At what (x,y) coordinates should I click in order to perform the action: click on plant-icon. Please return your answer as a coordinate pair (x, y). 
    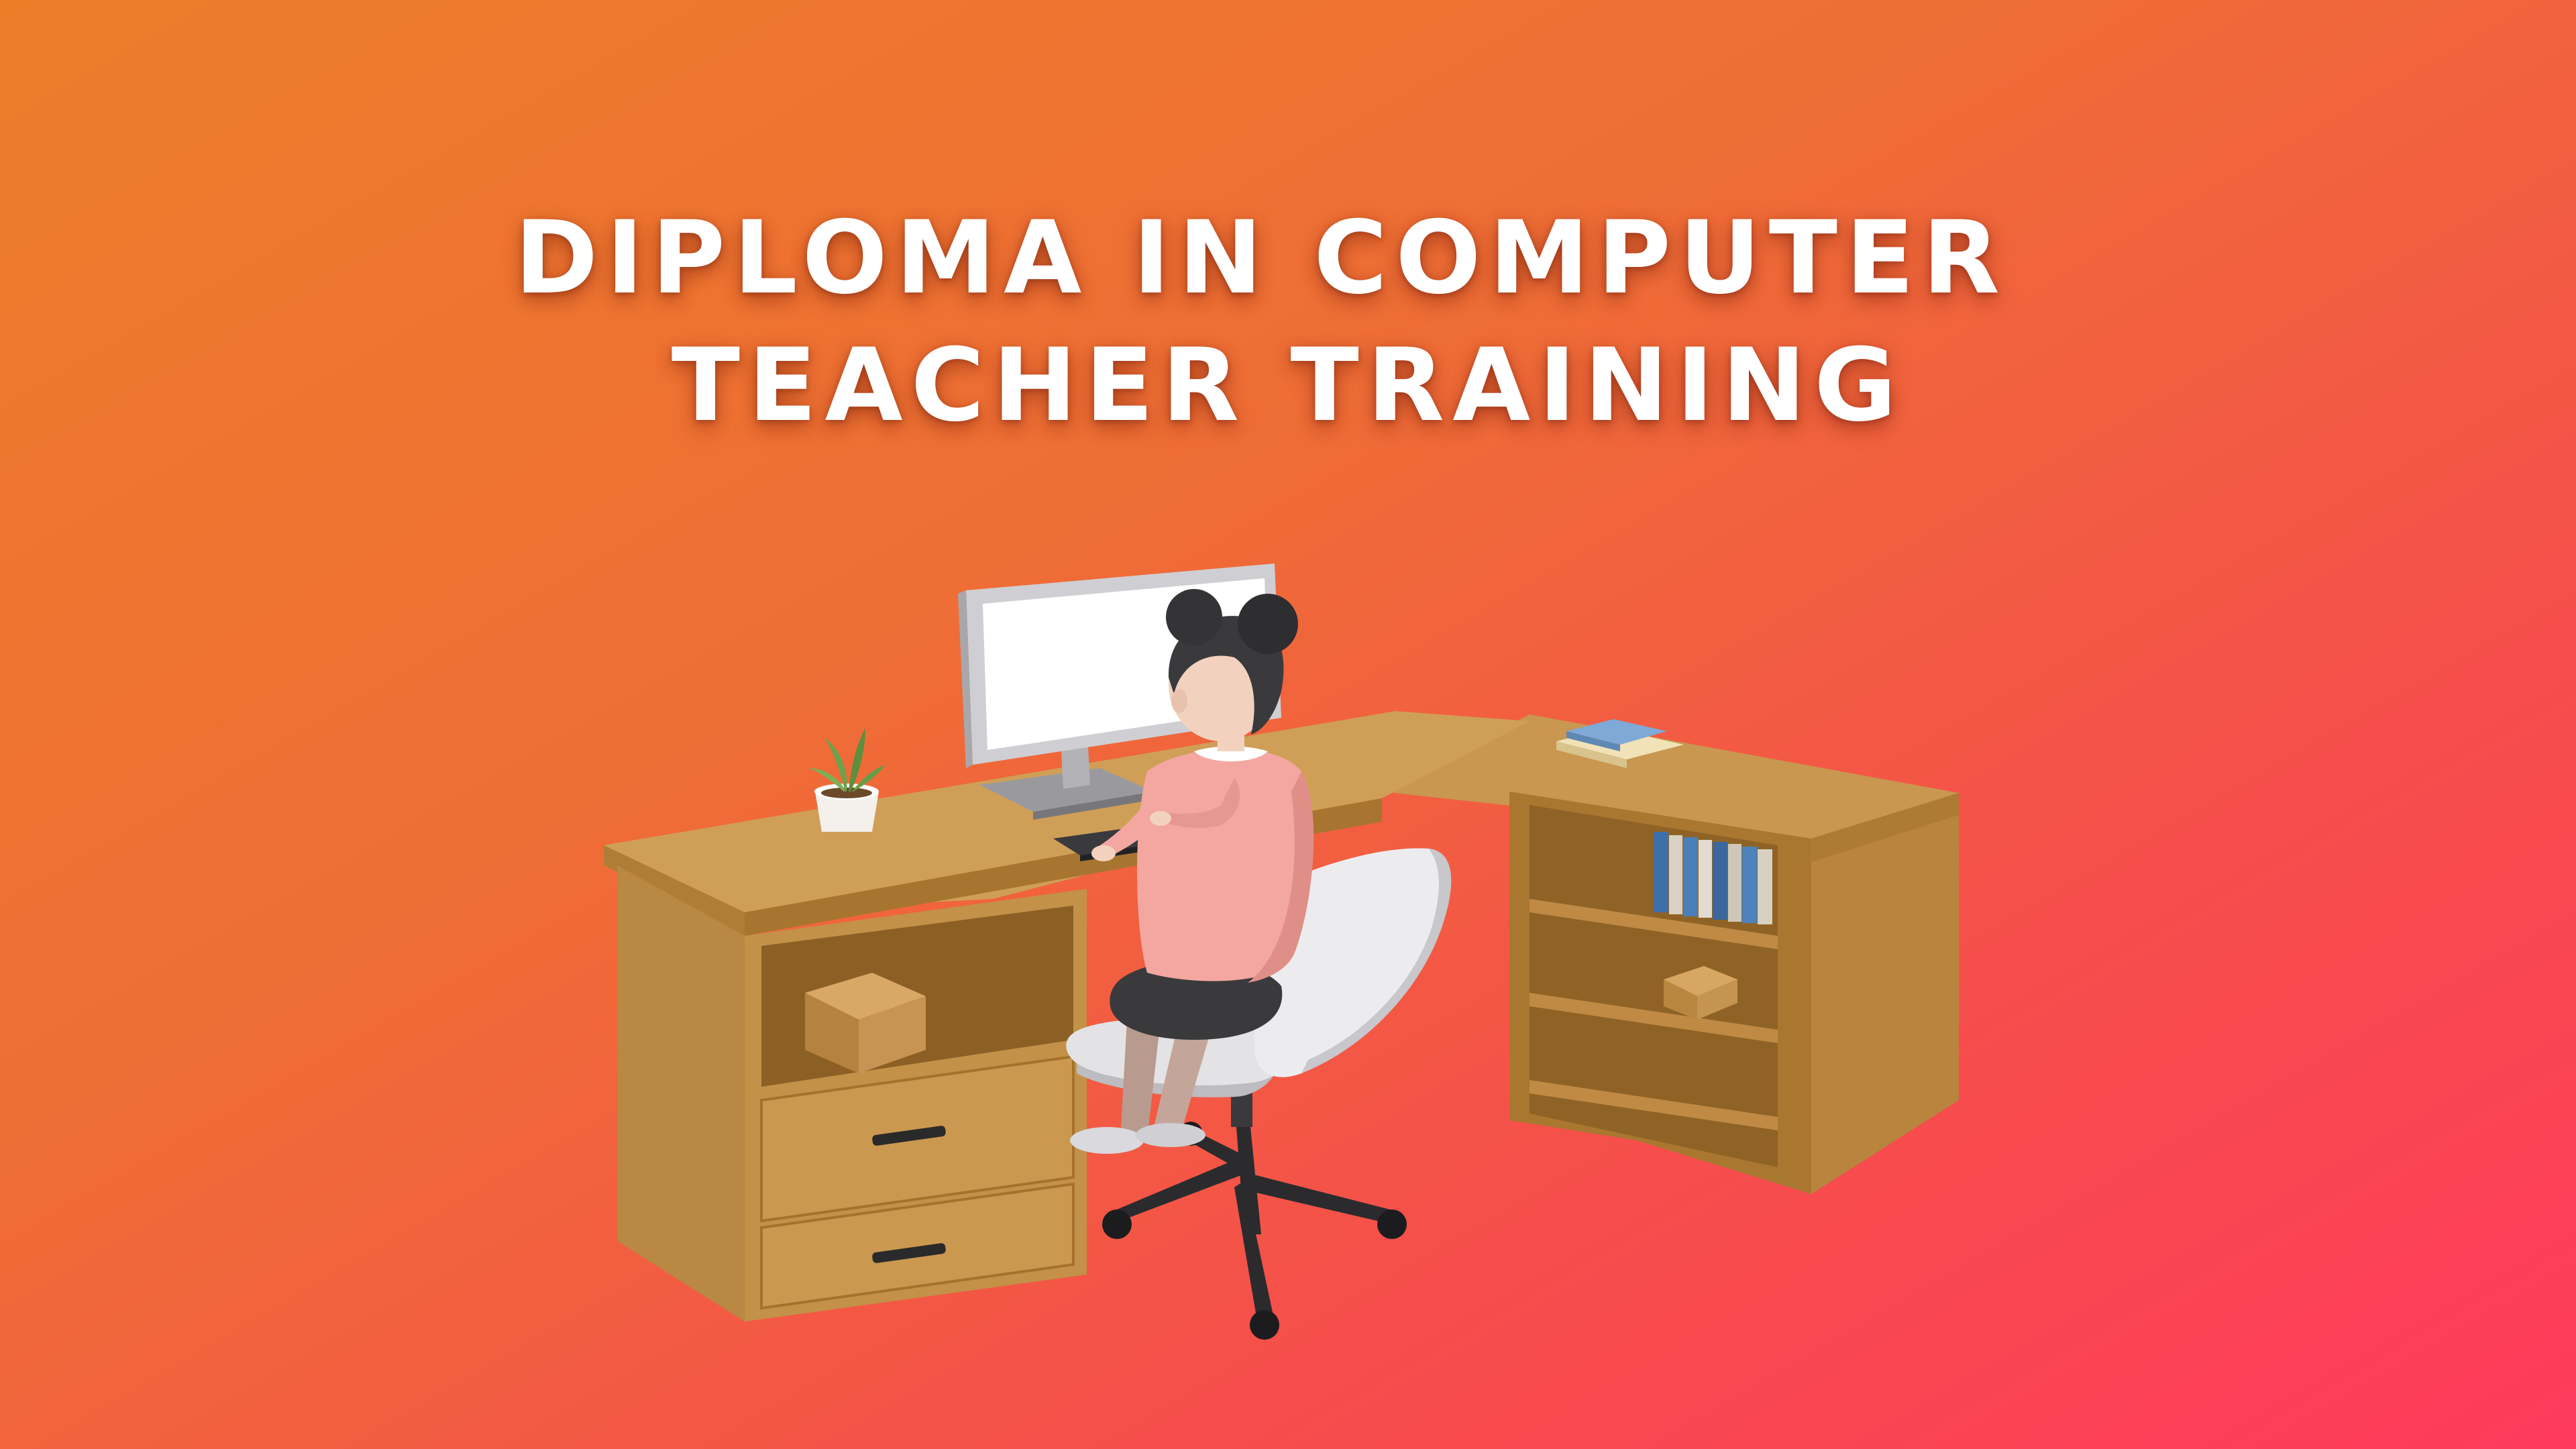
    Looking at the image, I should click on (846, 780).